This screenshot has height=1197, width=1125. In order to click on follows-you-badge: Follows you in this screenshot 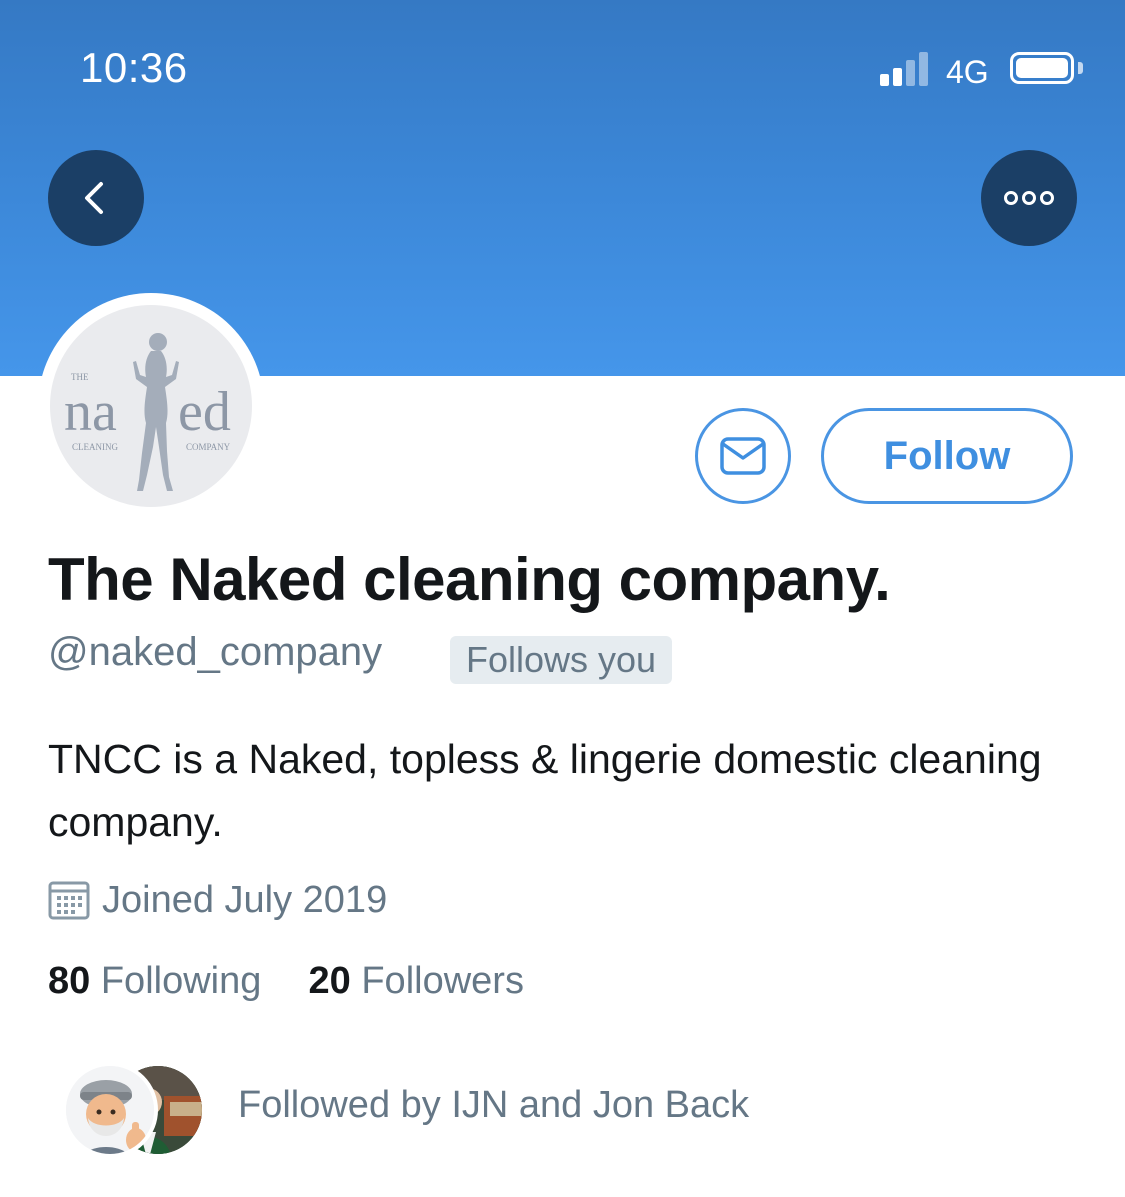, I will do `click(561, 660)`.